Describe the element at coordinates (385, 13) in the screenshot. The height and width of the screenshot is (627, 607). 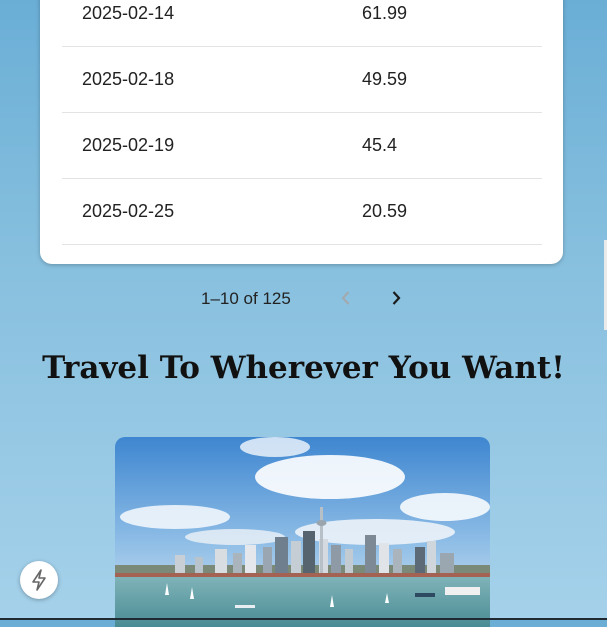
I see `value-cell: 61.99` at that location.